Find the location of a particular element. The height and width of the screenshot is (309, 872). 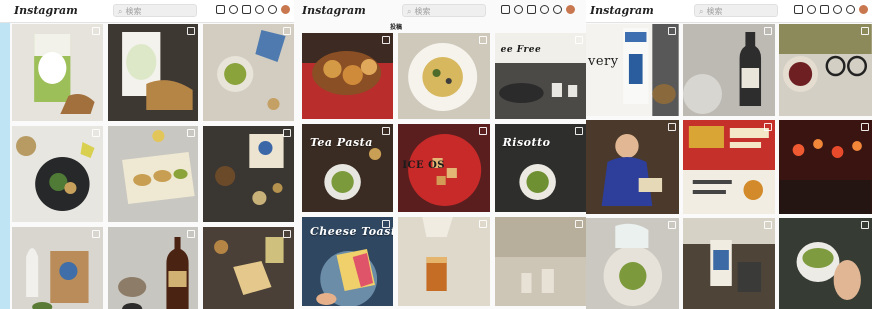

tea-pour-image is located at coordinates (444, 261).